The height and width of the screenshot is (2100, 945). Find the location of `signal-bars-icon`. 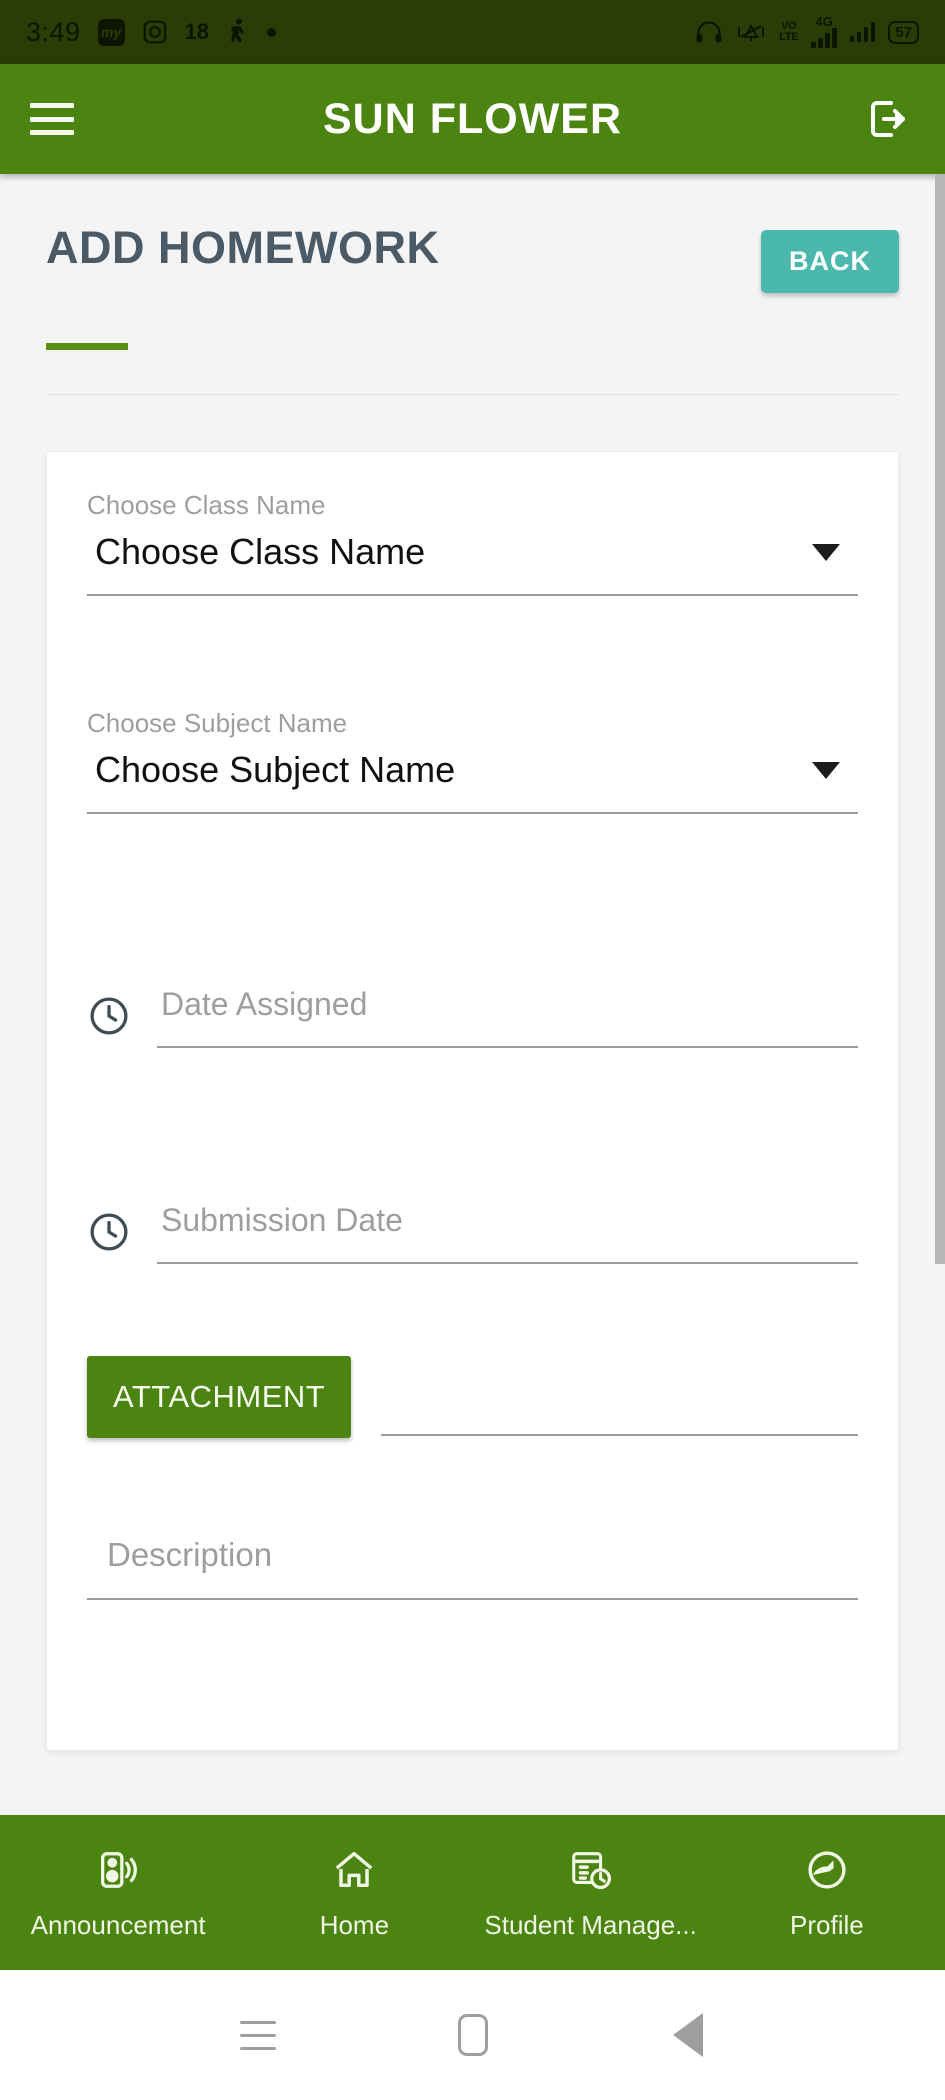

signal-bars-icon is located at coordinates (824, 38).